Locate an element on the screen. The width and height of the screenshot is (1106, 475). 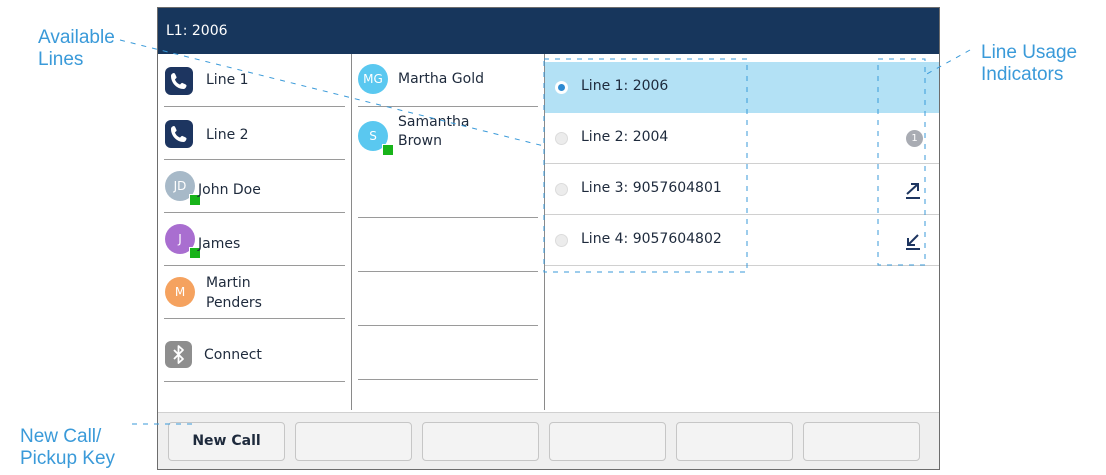
contact-name: John Doe is located at coordinates (229, 190).